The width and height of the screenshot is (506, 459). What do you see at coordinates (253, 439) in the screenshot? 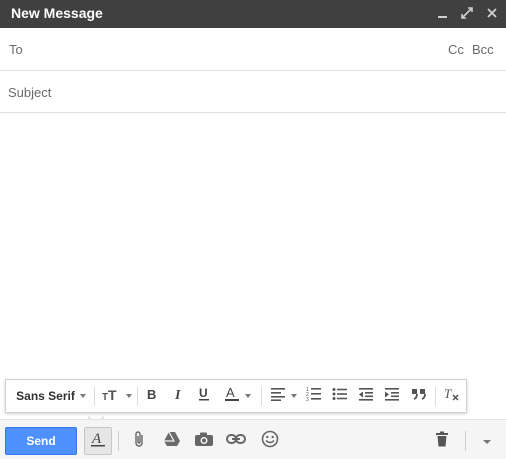
I see `compose-bottom-bar: Send A` at bounding box center [253, 439].